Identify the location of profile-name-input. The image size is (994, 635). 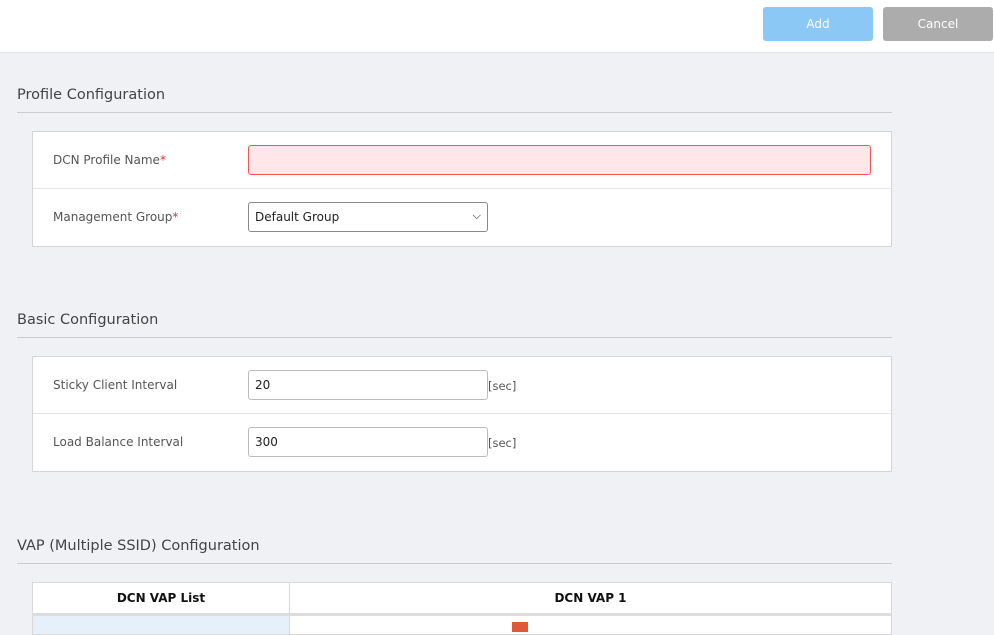
(559, 160).